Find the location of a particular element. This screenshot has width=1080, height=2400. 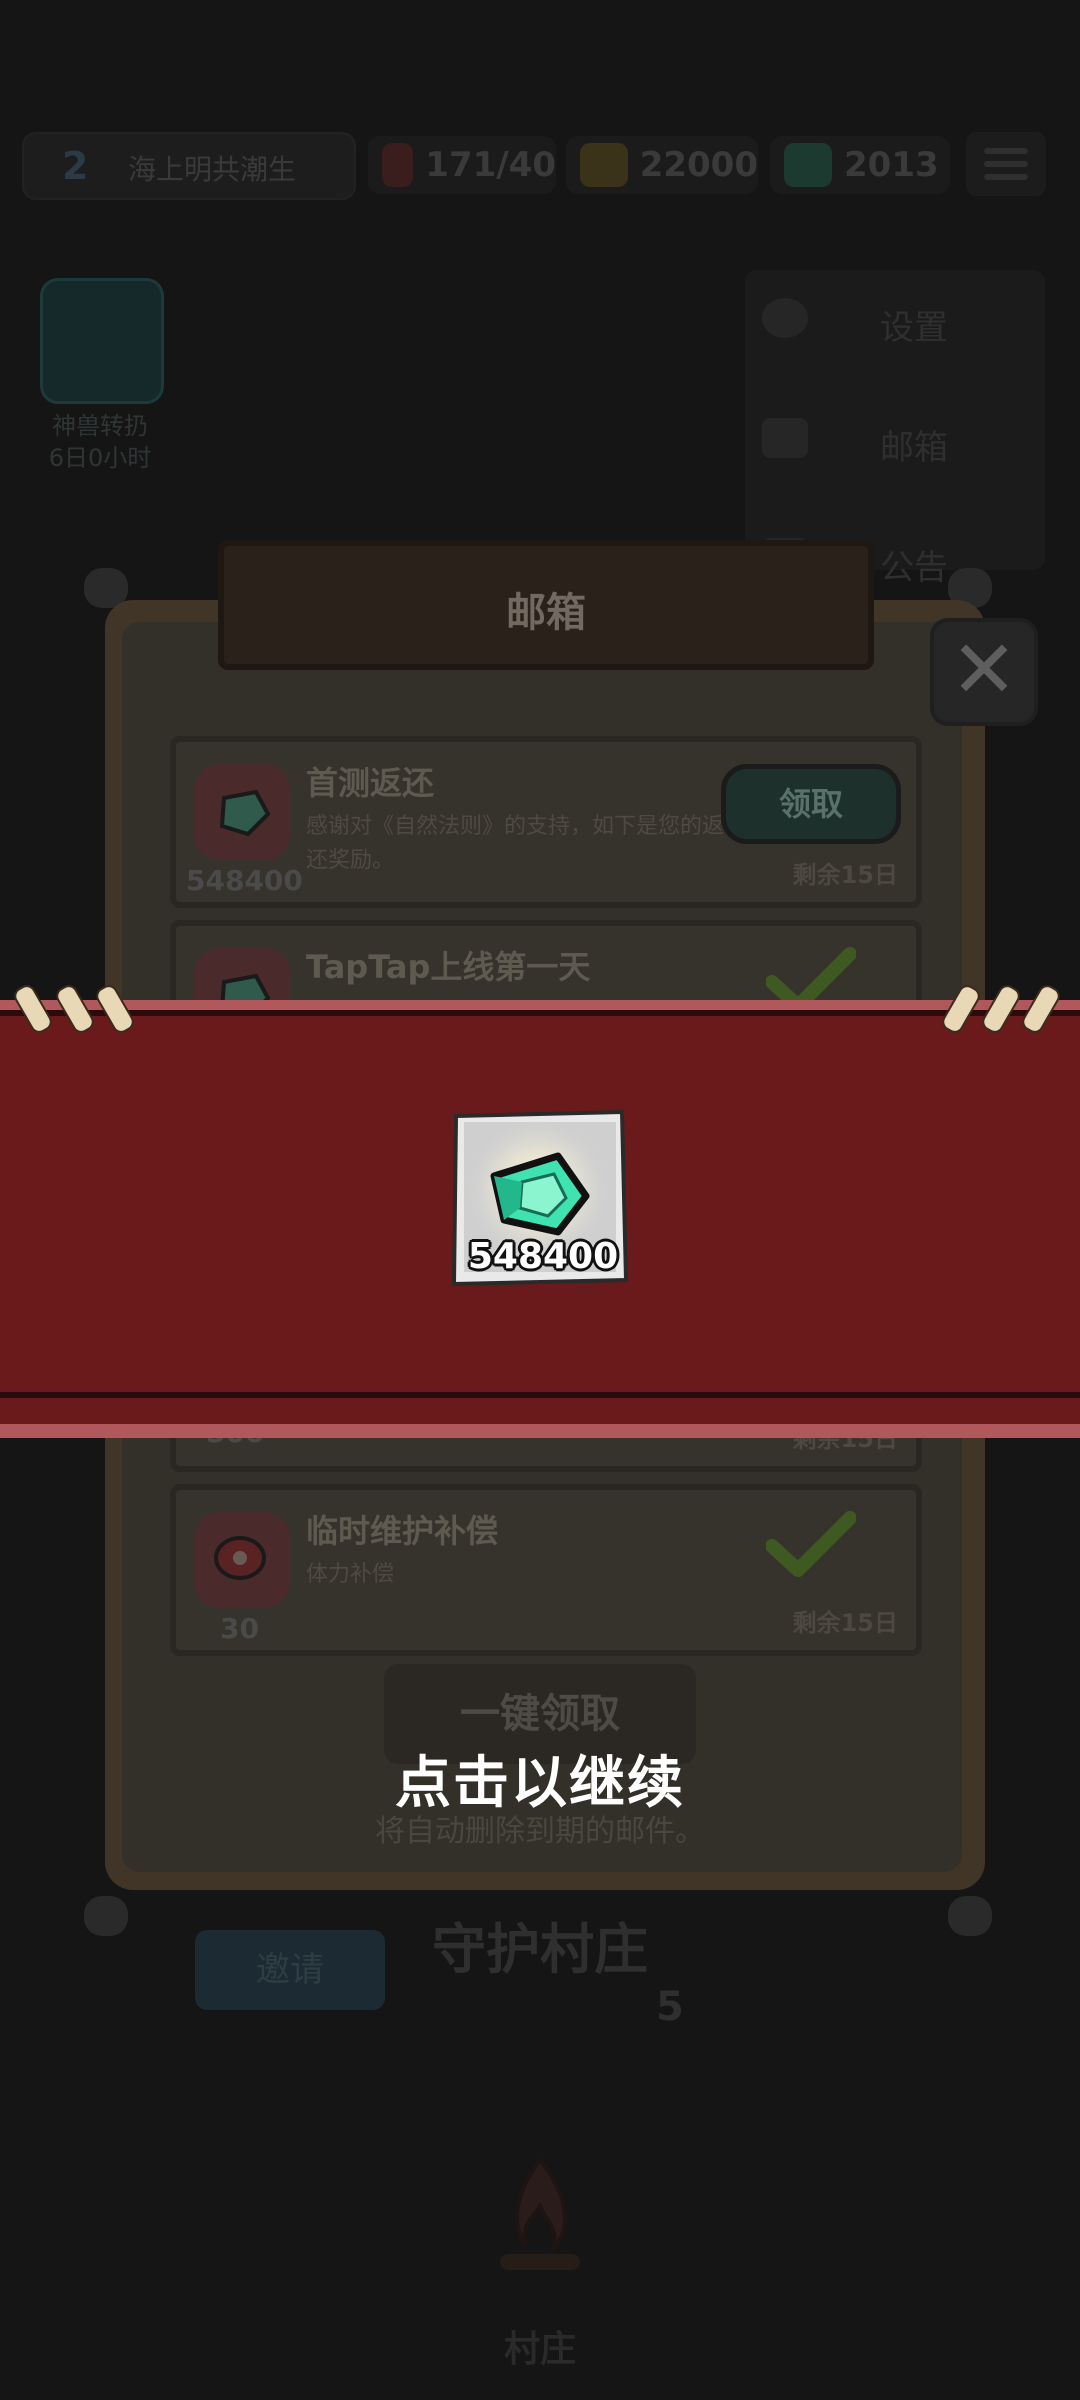

hamburger-icon is located at coordinates (1006, 164).